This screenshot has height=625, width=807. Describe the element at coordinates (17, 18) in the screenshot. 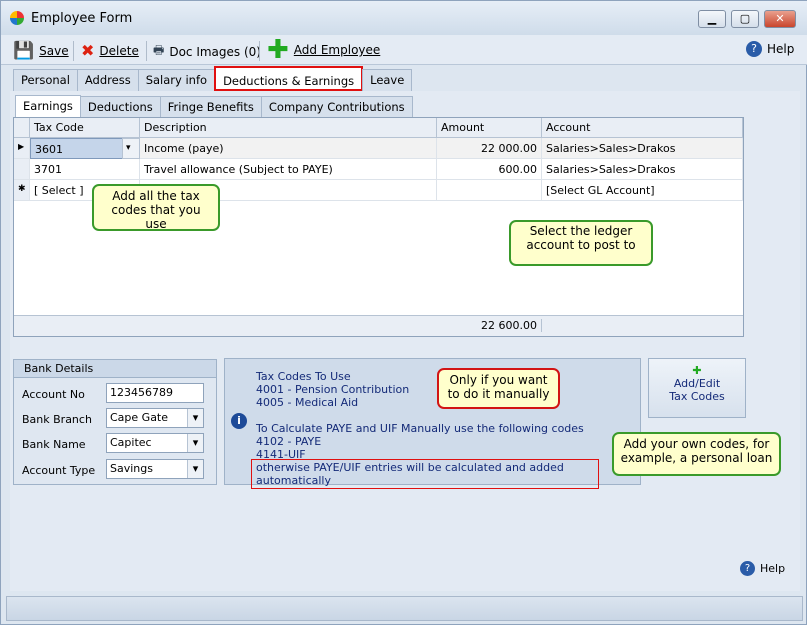

I see `app-logo-icon` at that location.